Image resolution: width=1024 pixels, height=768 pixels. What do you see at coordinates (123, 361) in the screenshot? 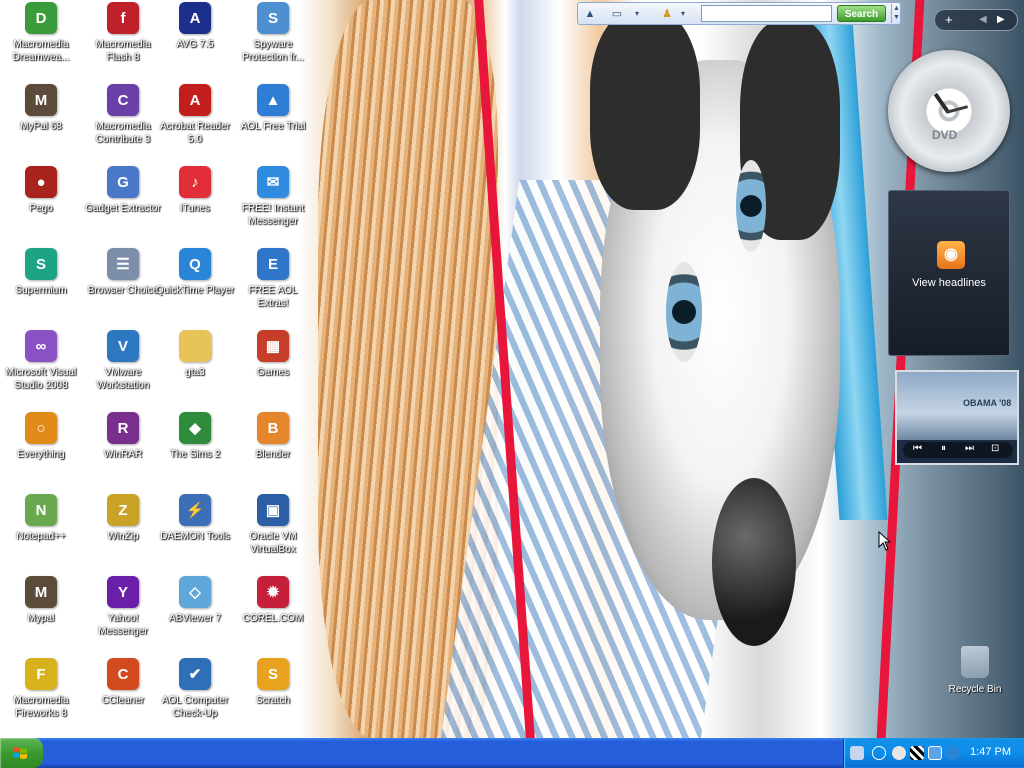
I see `desktop-icon-vmware: V VMware Workstation` at bounding box center [123, 361].